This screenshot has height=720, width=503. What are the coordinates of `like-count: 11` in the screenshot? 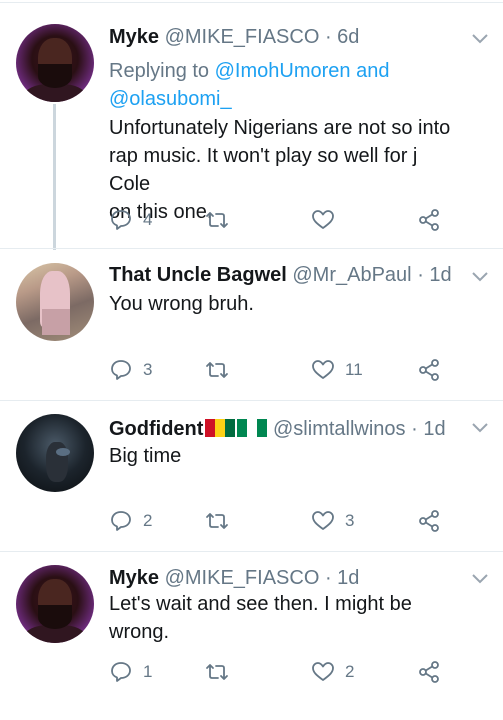 It's located at (354, 369).